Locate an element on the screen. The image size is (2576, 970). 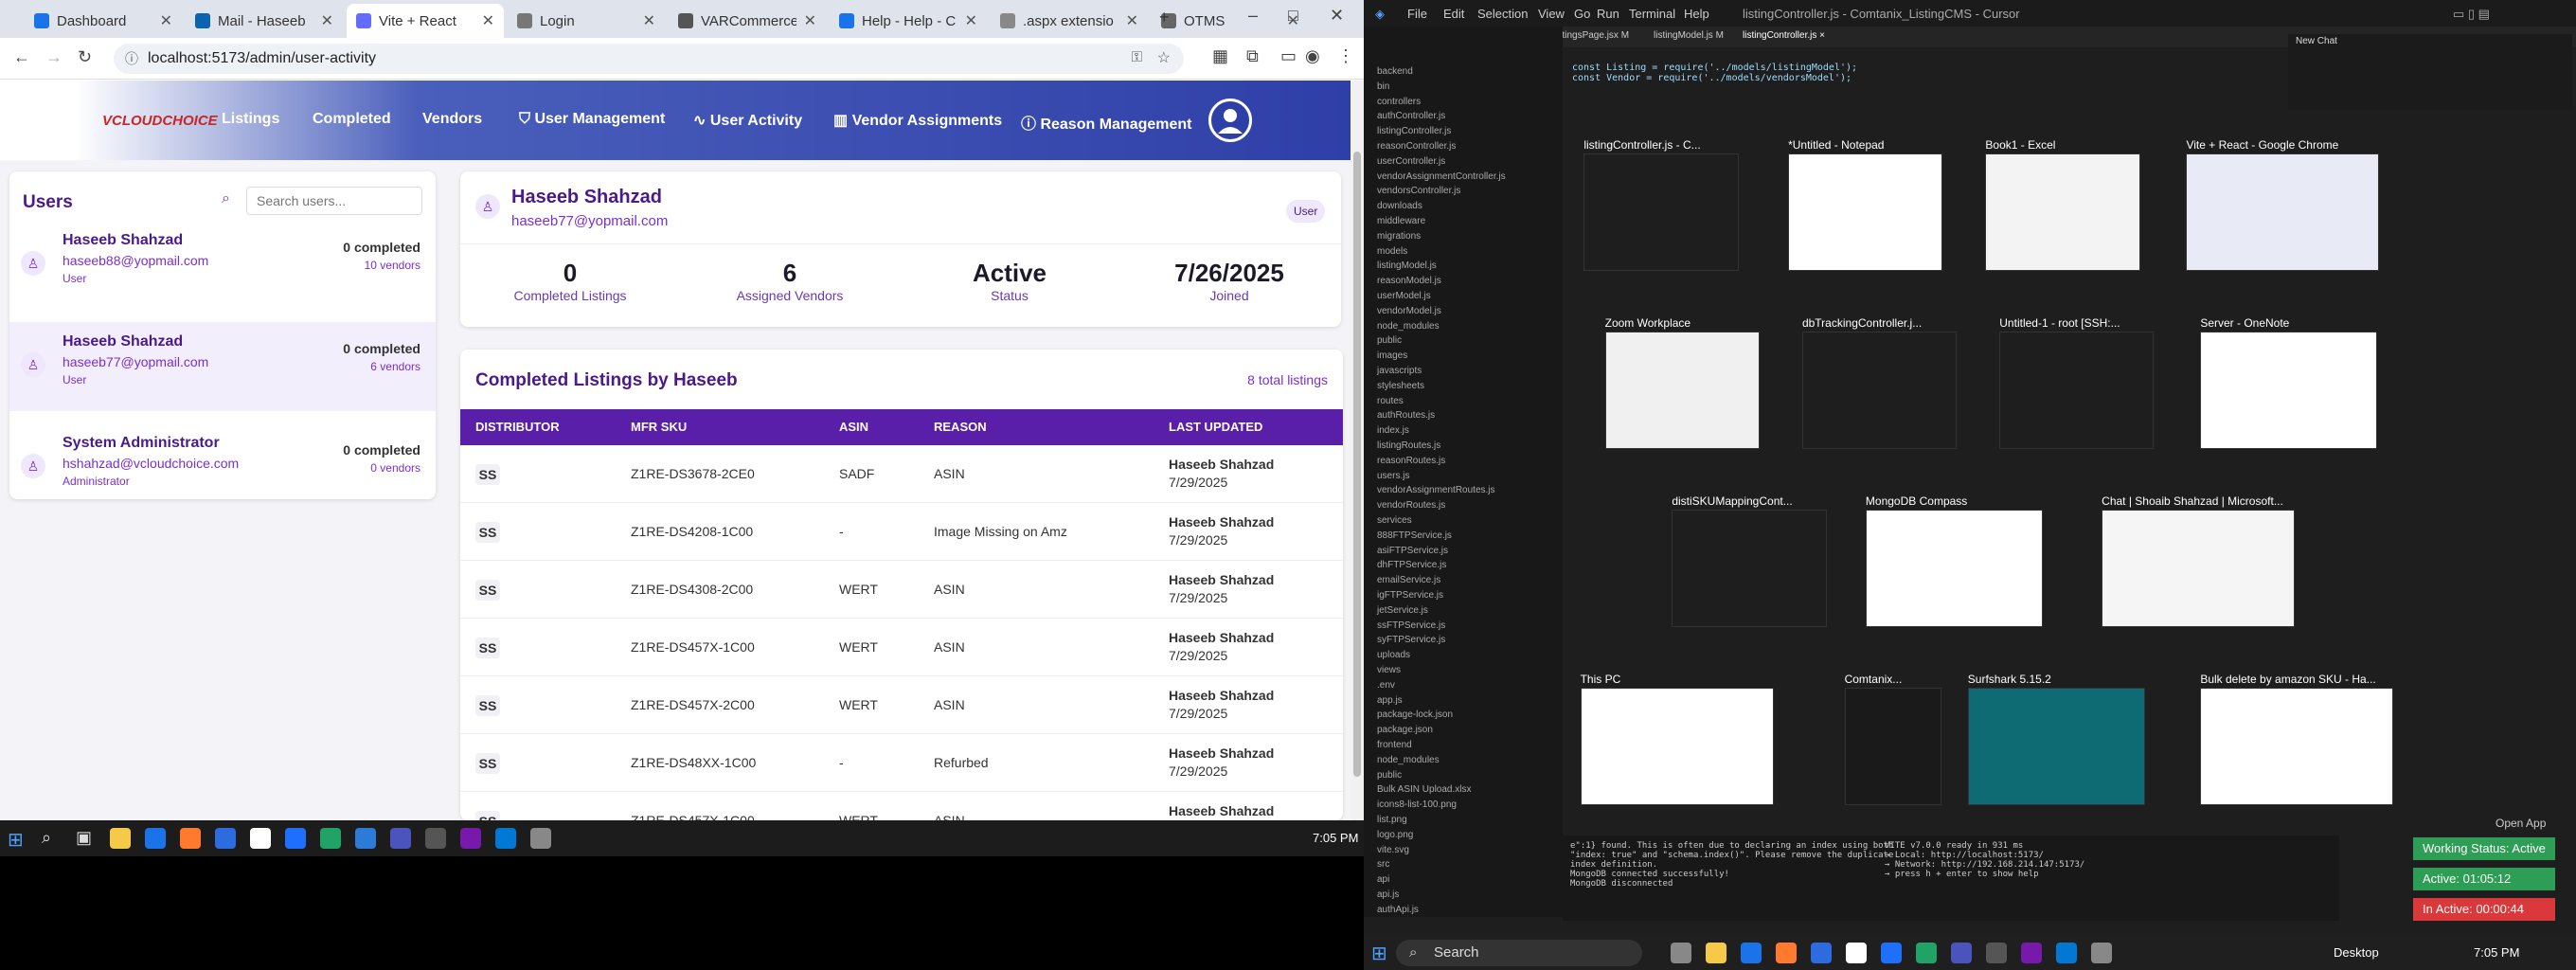
explorer-item: jetService.js is located at coordinates (1402, 610).